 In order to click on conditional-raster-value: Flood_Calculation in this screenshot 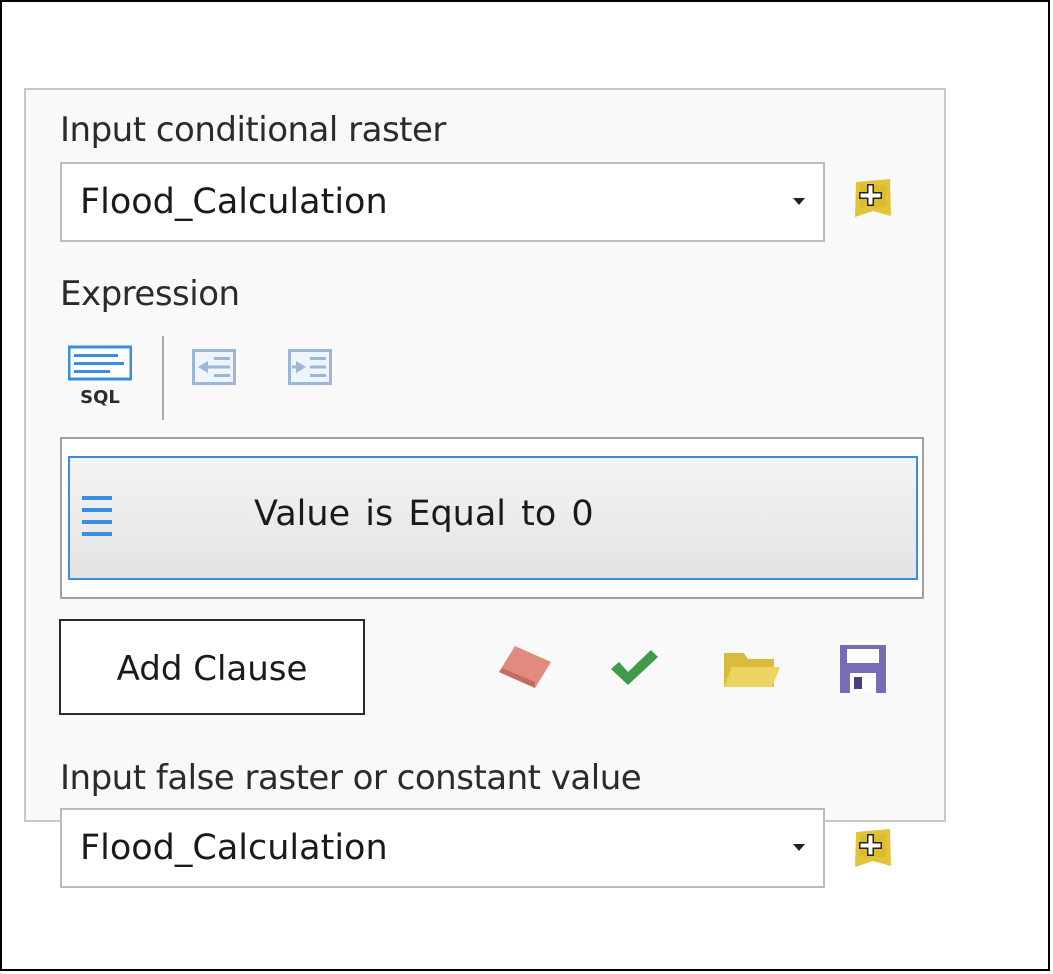, I will do `click(234, 202)`.